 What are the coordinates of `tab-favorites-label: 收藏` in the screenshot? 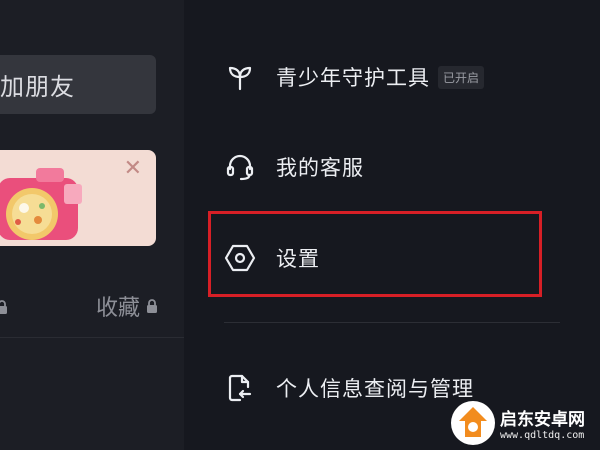 It's located at (117, 308).